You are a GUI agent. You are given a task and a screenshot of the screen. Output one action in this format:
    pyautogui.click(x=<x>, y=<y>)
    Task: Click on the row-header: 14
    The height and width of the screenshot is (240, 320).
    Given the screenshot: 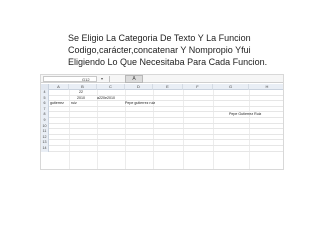 What is the action you would take?
    pyautogui.click(x=45, y=148)
    